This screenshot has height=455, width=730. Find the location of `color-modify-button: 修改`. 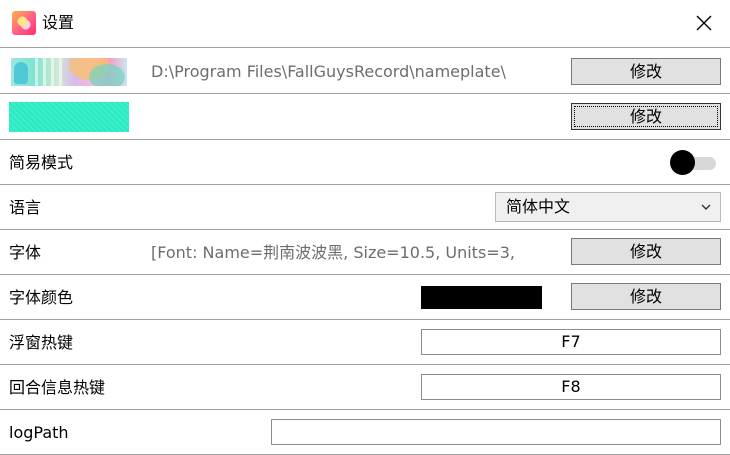

color-modify-button: 修改 is located at coordinates (646, 116).